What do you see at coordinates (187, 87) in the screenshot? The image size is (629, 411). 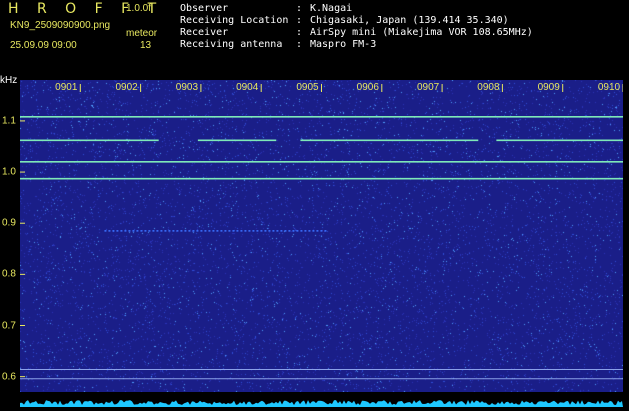 I see `x-tick-label: 0903` at bounding box center [187, 87].